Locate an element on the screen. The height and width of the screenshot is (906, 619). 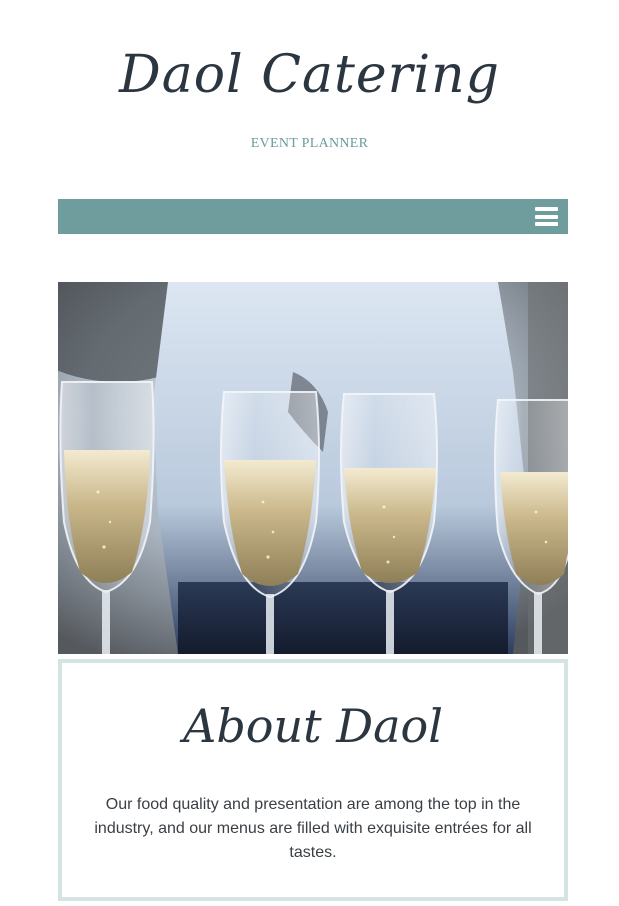
tagline: EVENT PLANNER is located at coordinates (309, 143).